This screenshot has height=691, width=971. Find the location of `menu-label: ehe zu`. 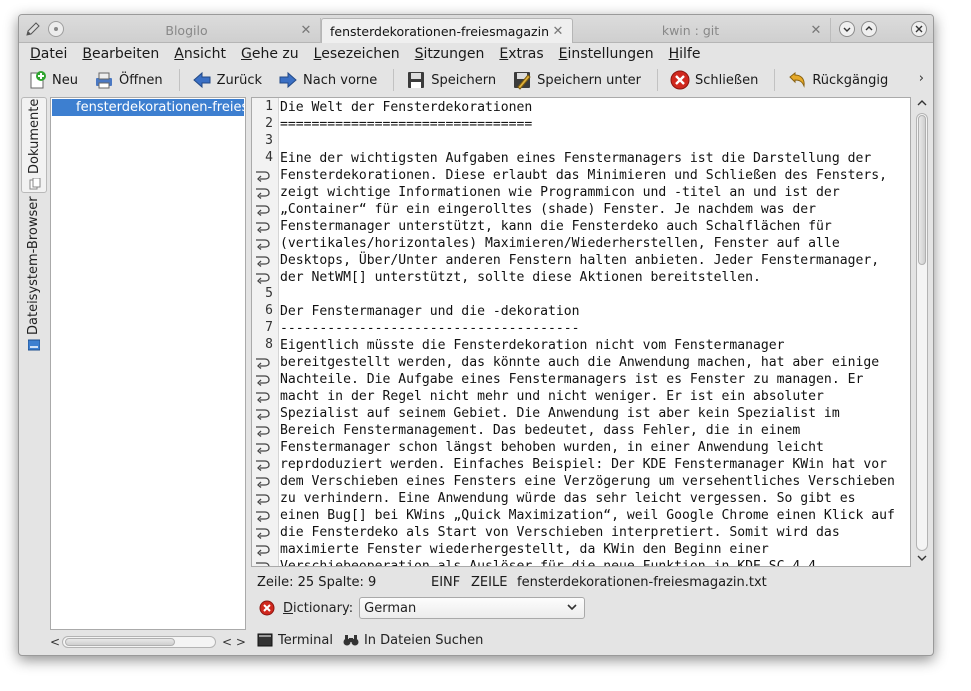

menu-label: ehe zu is located at coordinates (275, 54).